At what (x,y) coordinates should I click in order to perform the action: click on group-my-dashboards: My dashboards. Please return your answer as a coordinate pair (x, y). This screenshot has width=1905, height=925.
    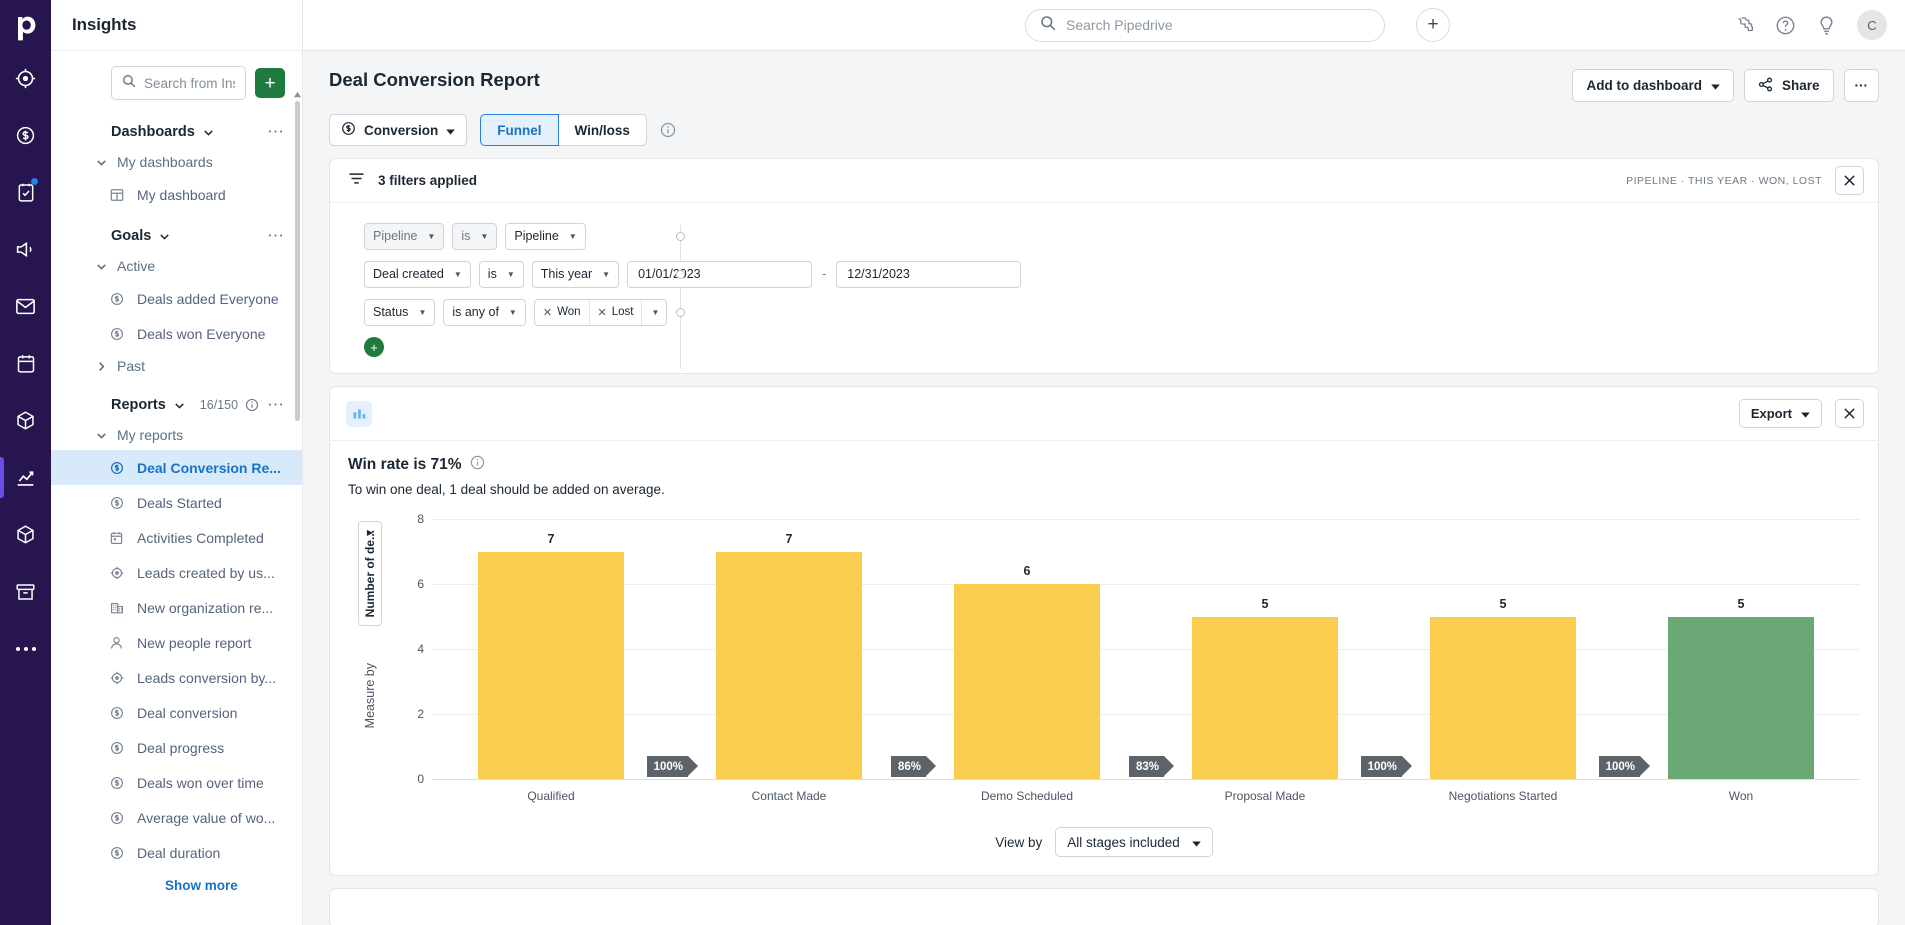
    Looking at the image, I should click on (176, 162).